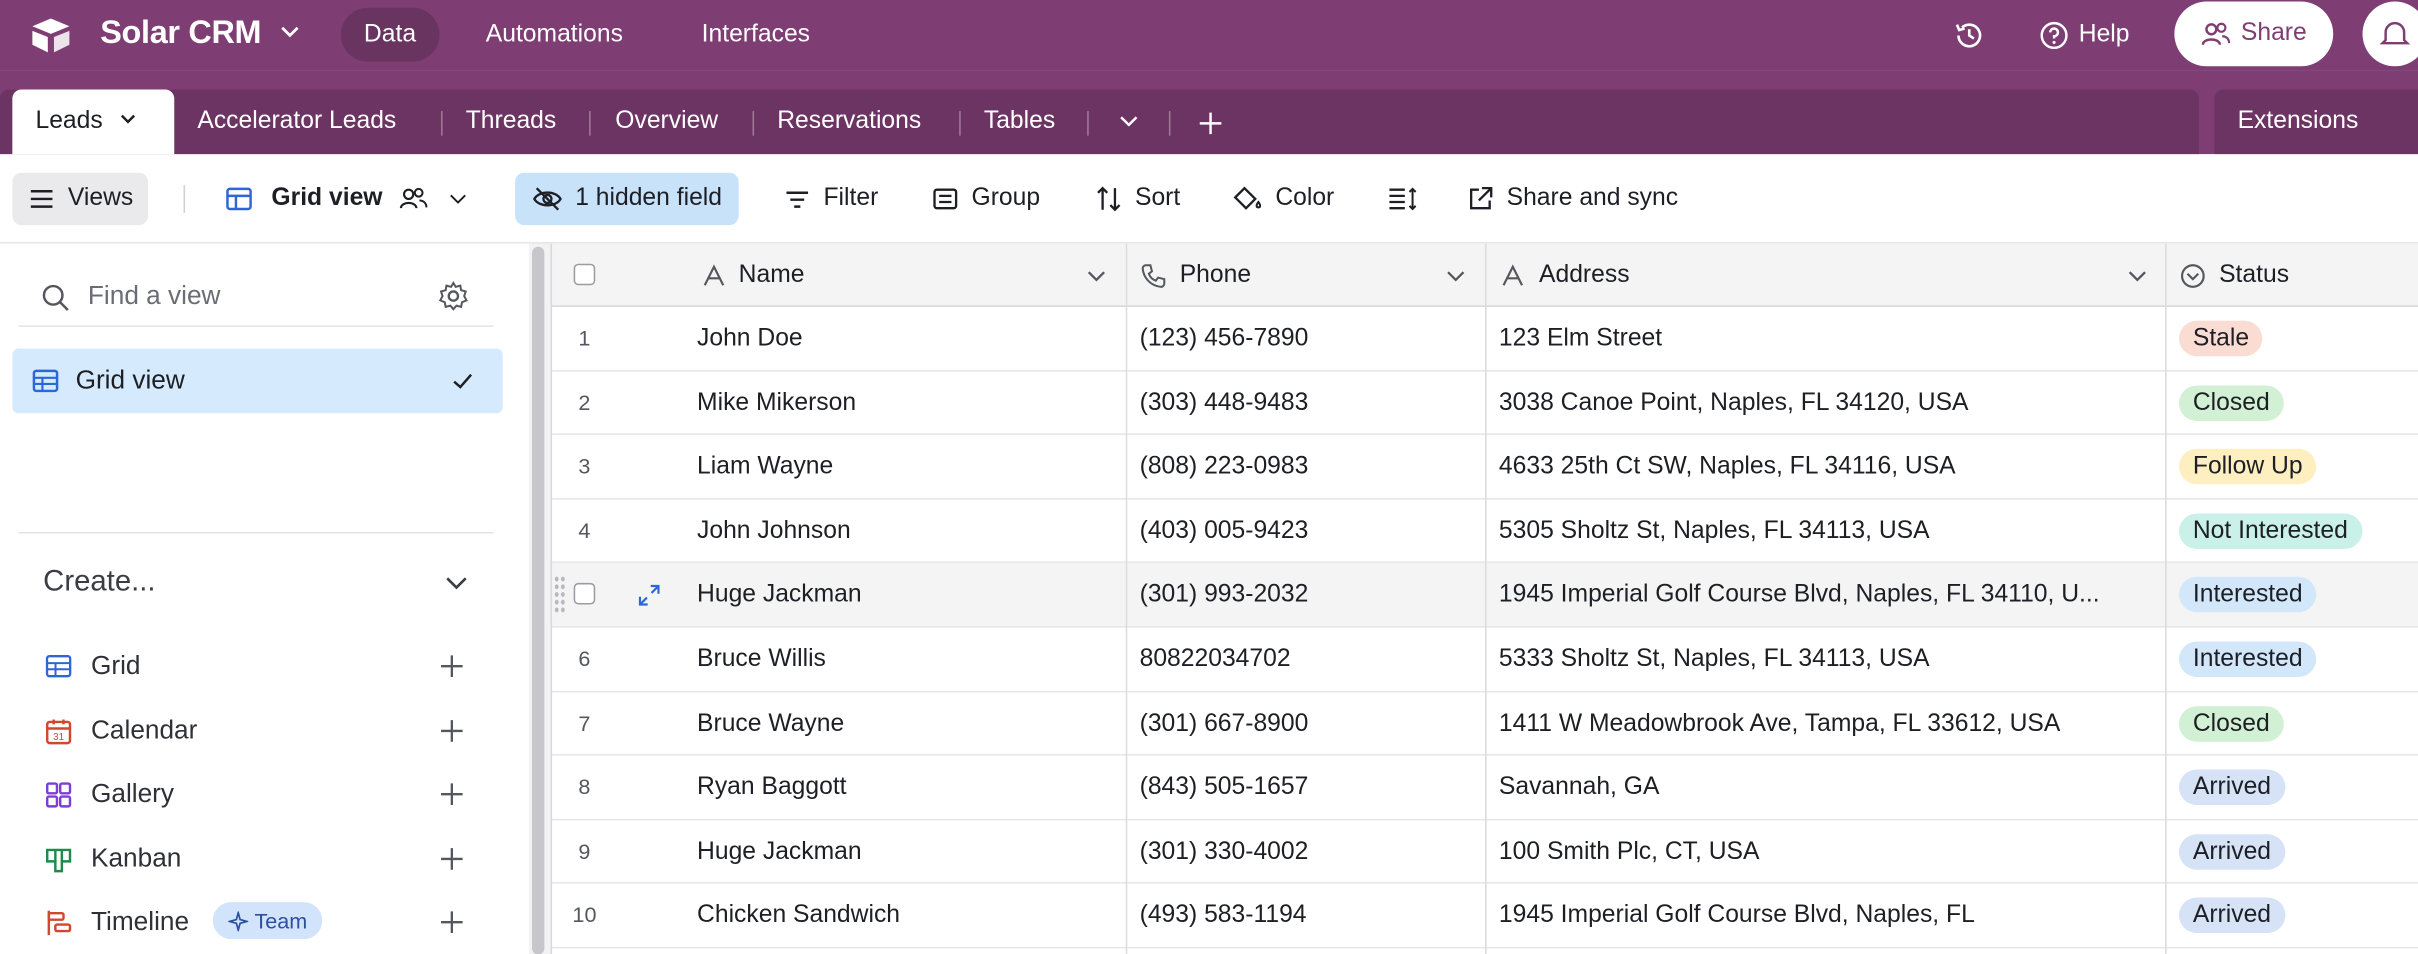 The image size is (2418, 954). Describe the element at coordinates (1309, 659) in the screenshot. I see `cell-phone: 80822034702` at that location.